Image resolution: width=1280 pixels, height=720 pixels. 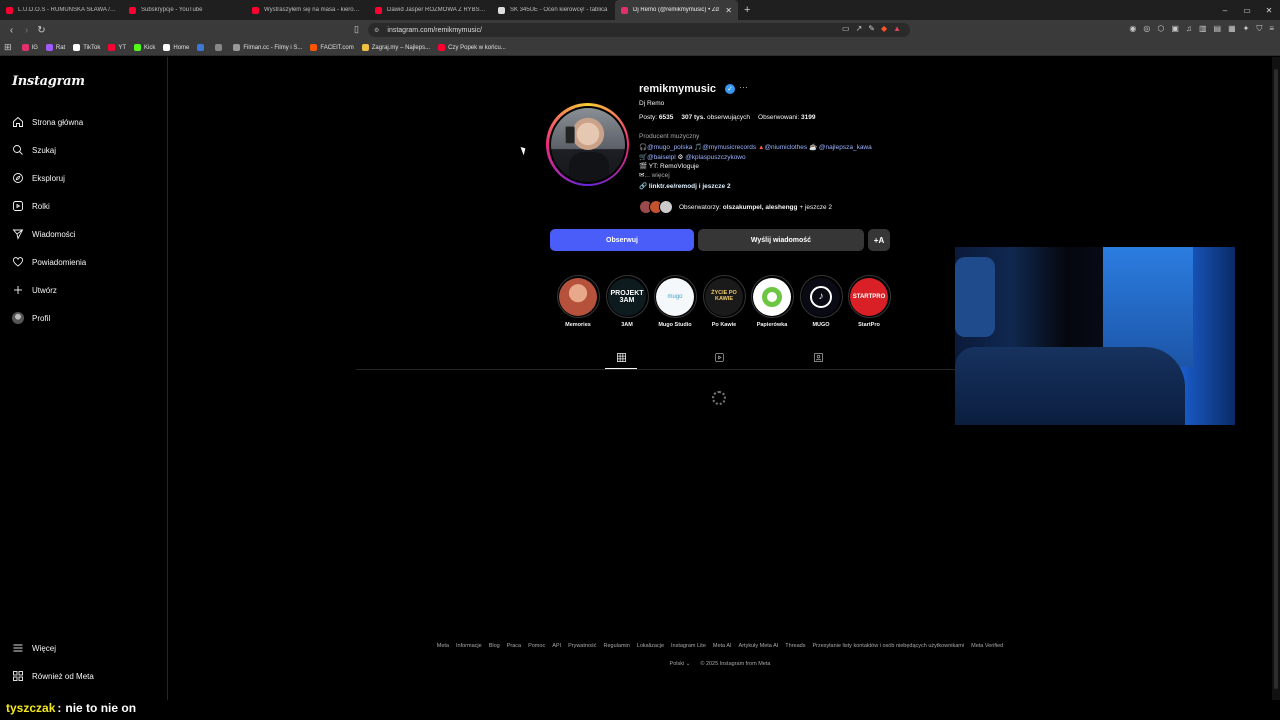 I want to click on share-icon: ↗, so click(x=859, y=28).